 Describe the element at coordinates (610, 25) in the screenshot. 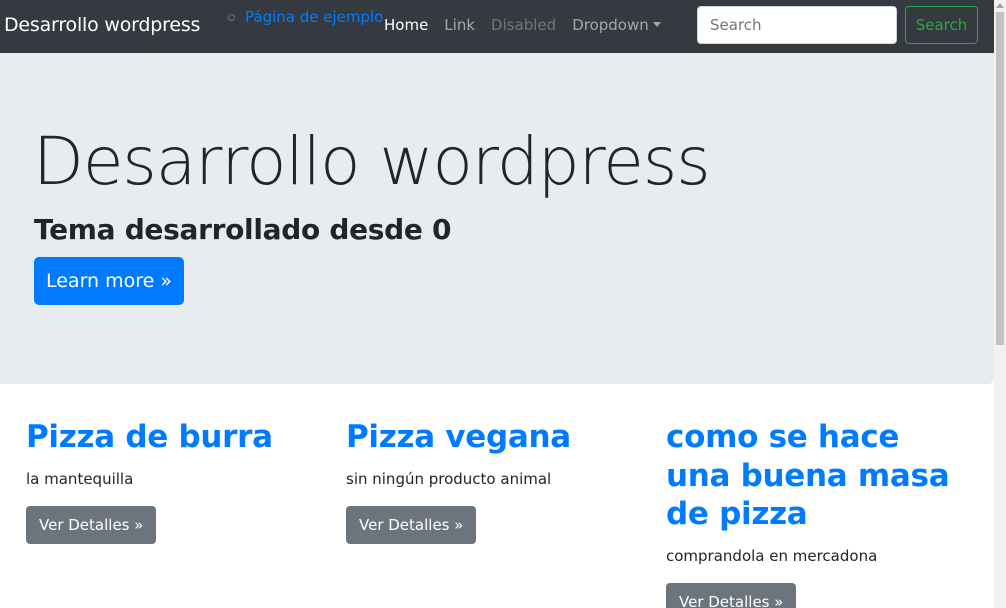

I see `dropdown-label: Dropdown` at that location.